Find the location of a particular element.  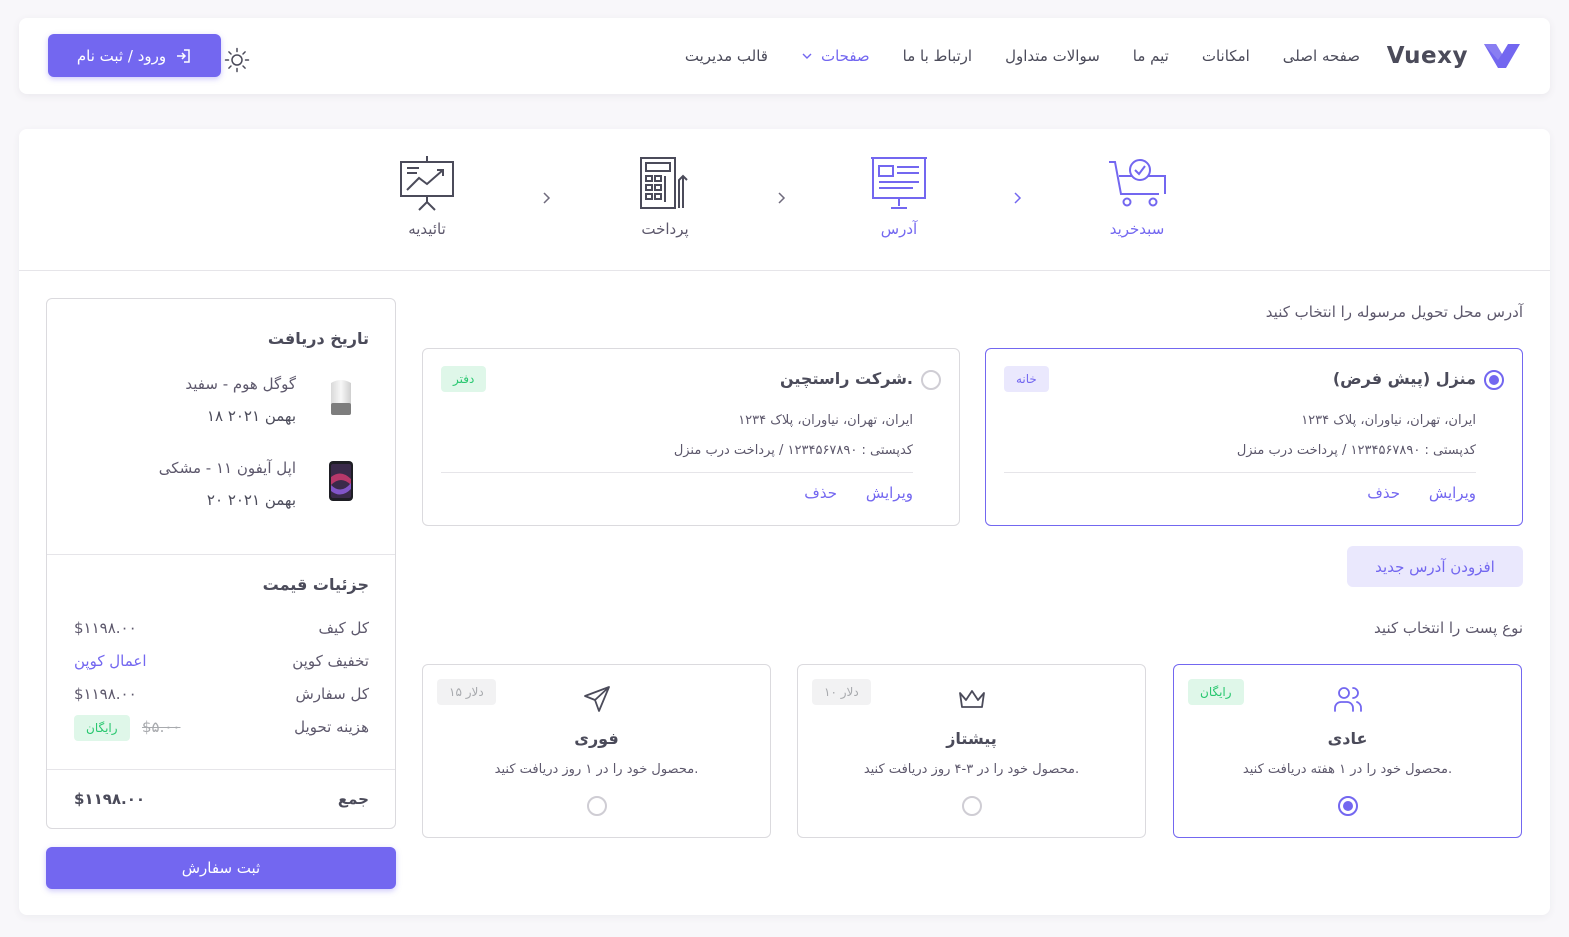

google-home-image is located at coordinates (341, 397).